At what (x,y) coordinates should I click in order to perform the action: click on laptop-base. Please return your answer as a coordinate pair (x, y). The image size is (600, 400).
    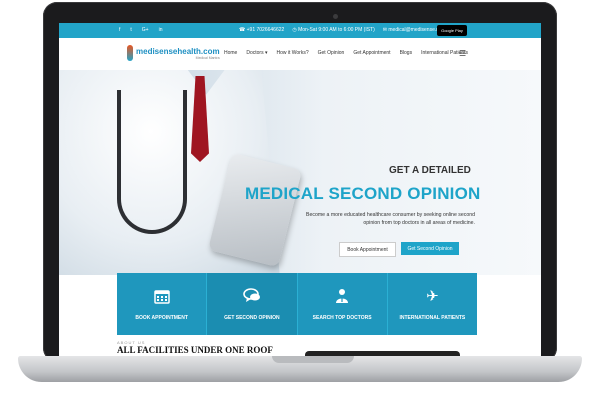
    Looking at the image, I should click on (300, 369).